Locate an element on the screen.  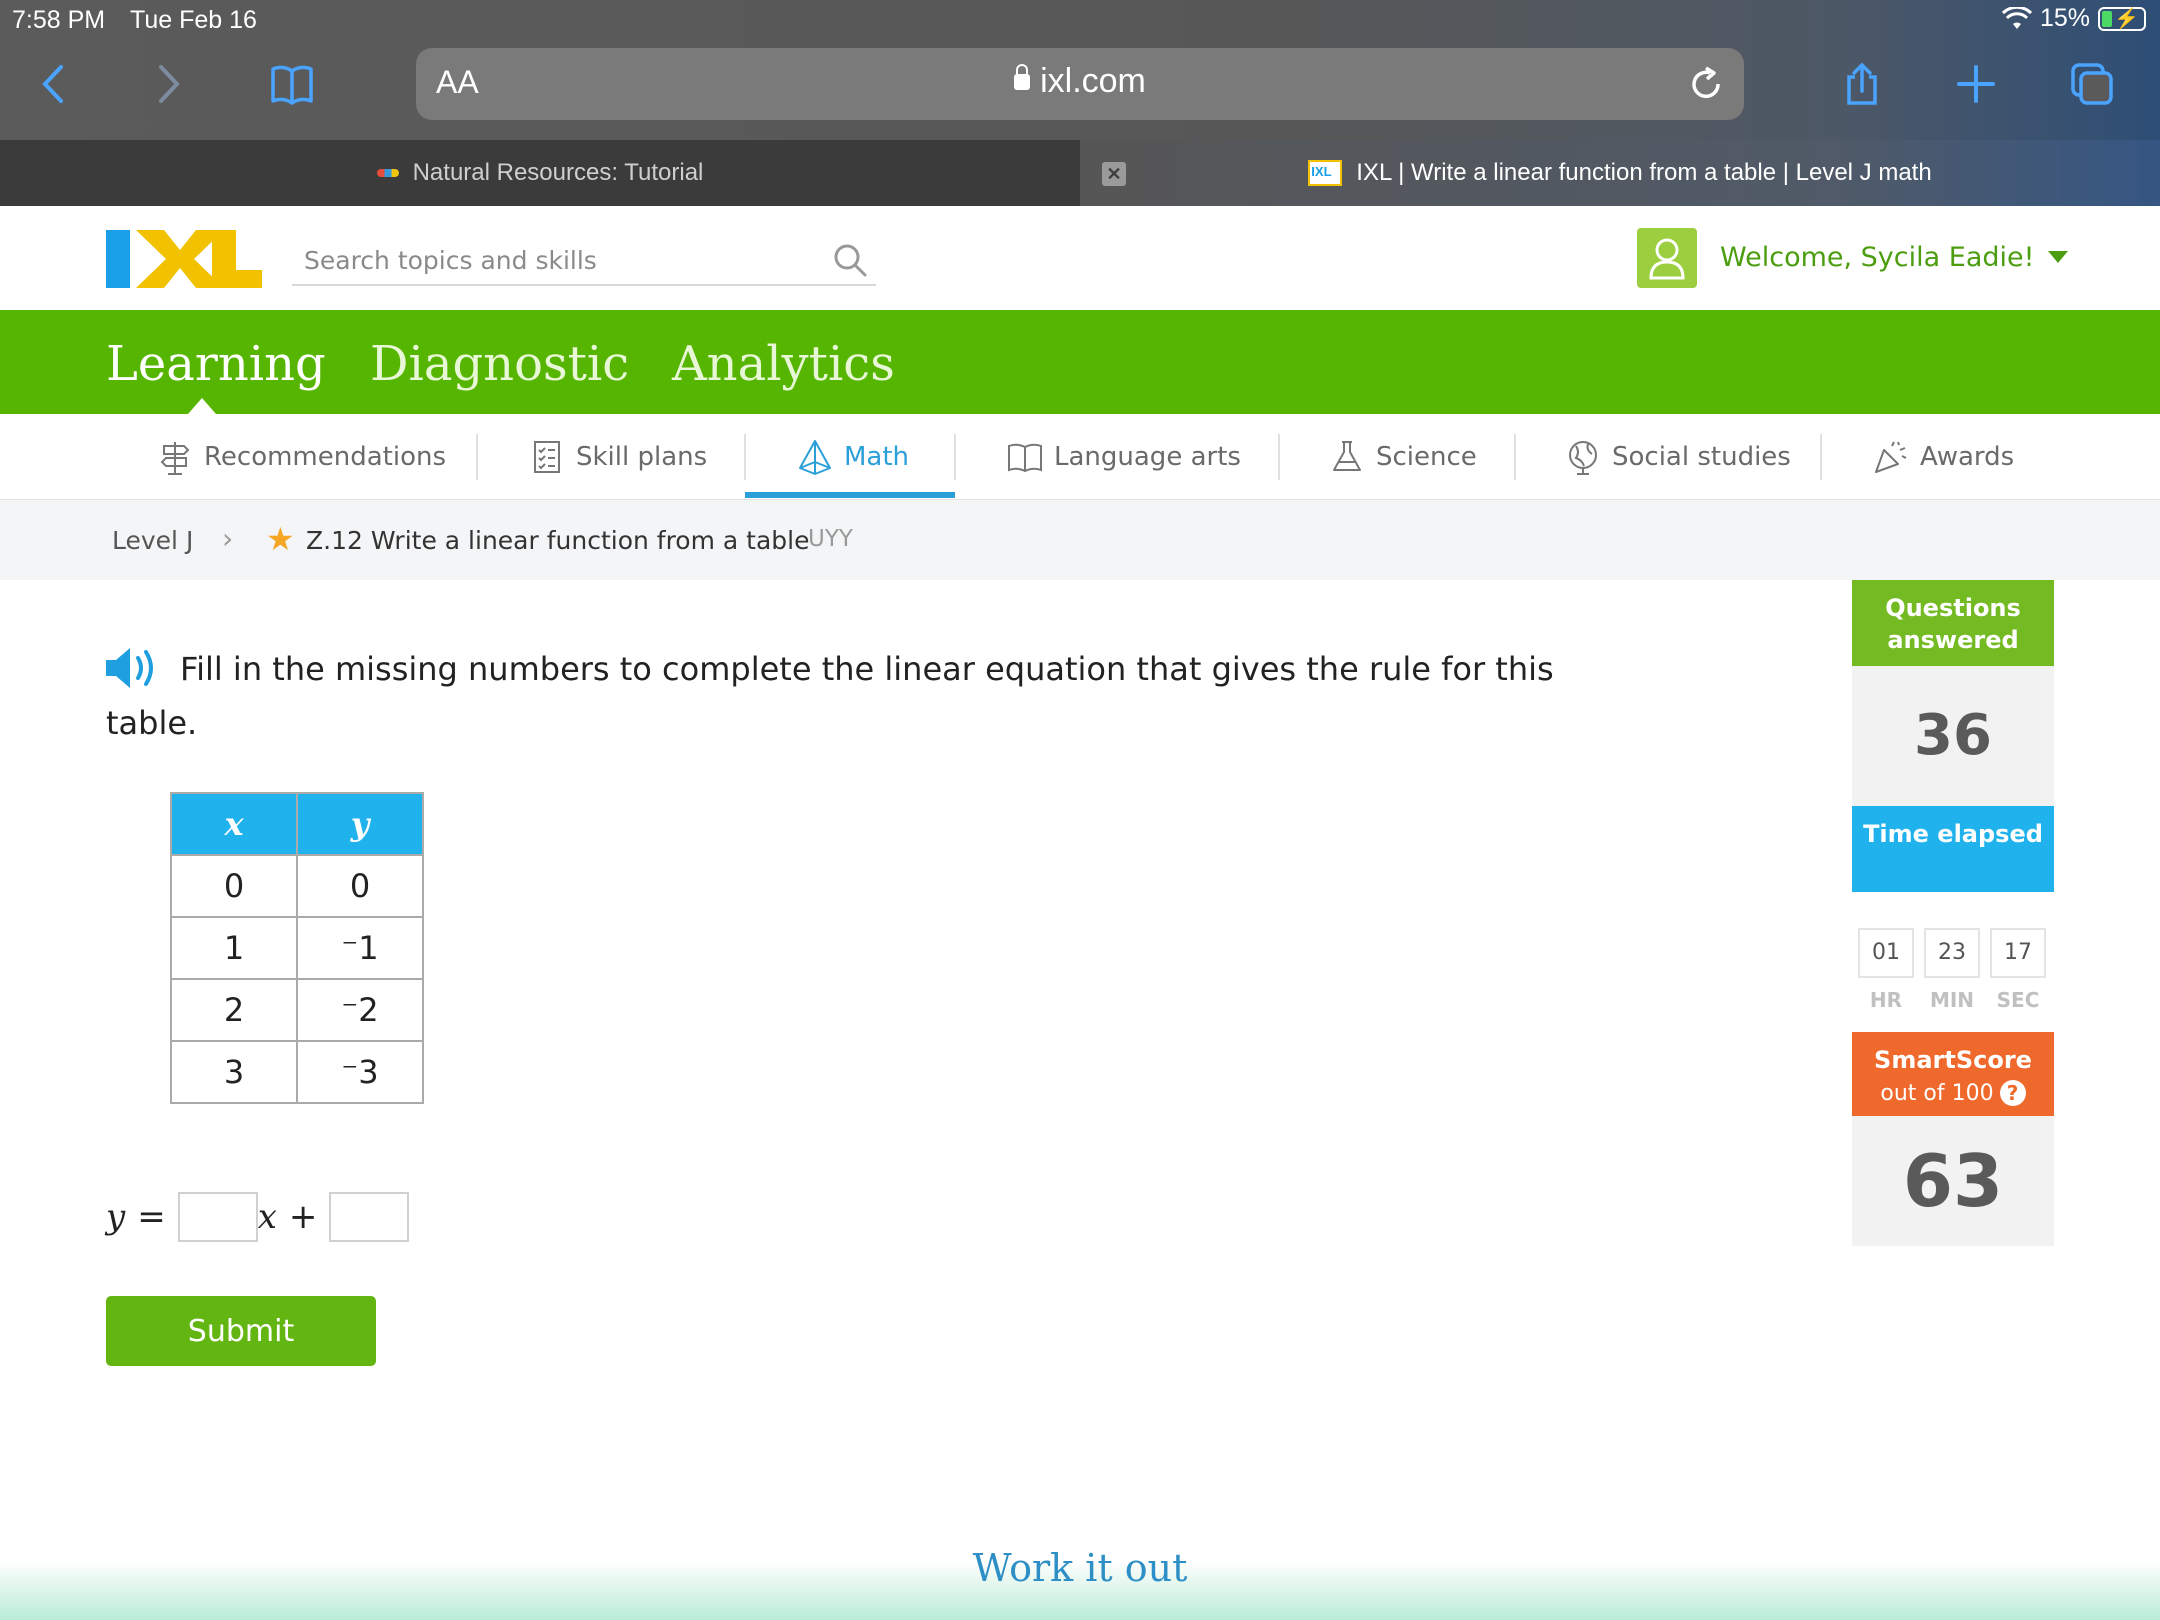
address-bar: AA ixl.com is located at coordinates (1080, 84).